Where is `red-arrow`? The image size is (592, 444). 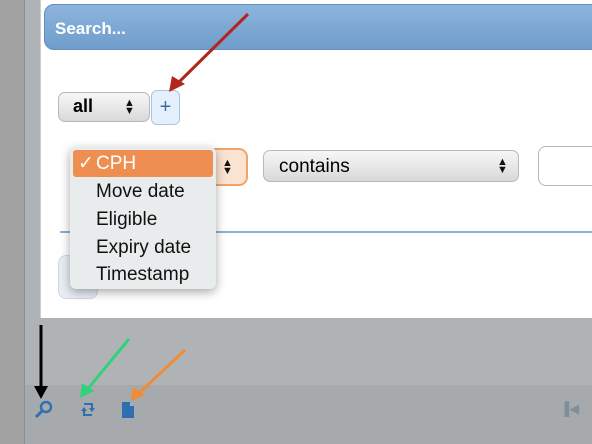
red-arrow is located at coordinates (212, 49).